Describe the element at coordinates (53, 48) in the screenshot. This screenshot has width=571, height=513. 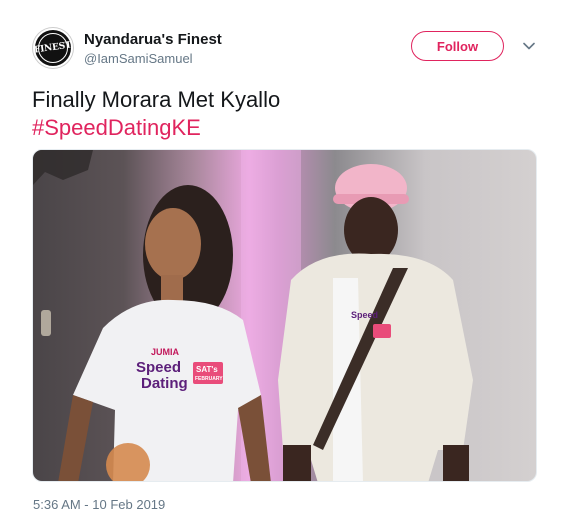
I see `avatar: FINEST` at that location.